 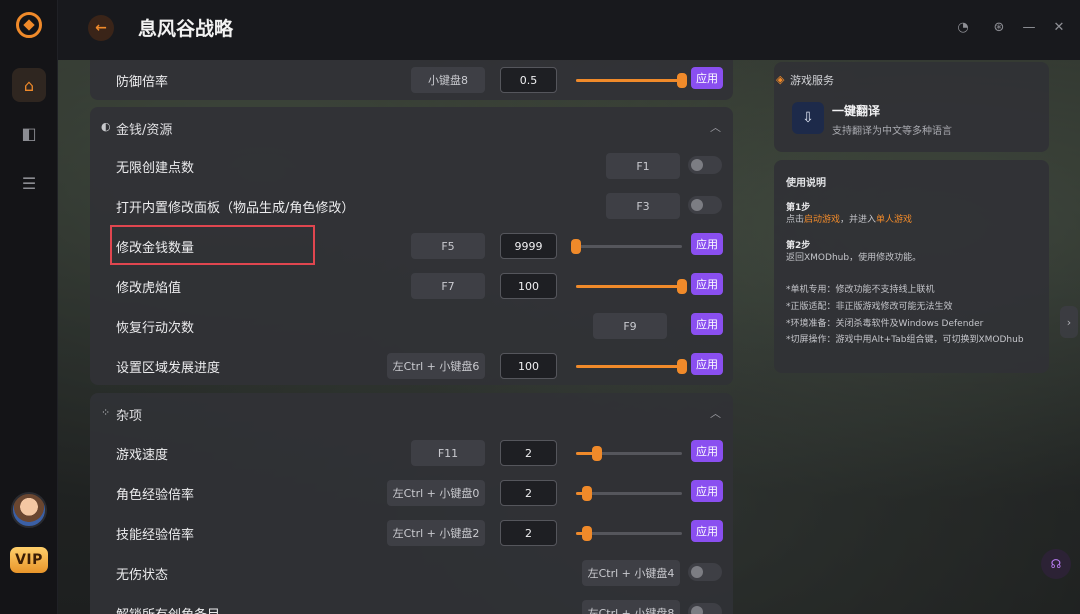 I want to click on setting-row: 技能经验倍率 左Ctrl + 小键盘2 2 应用, so click(x=411, y=533).